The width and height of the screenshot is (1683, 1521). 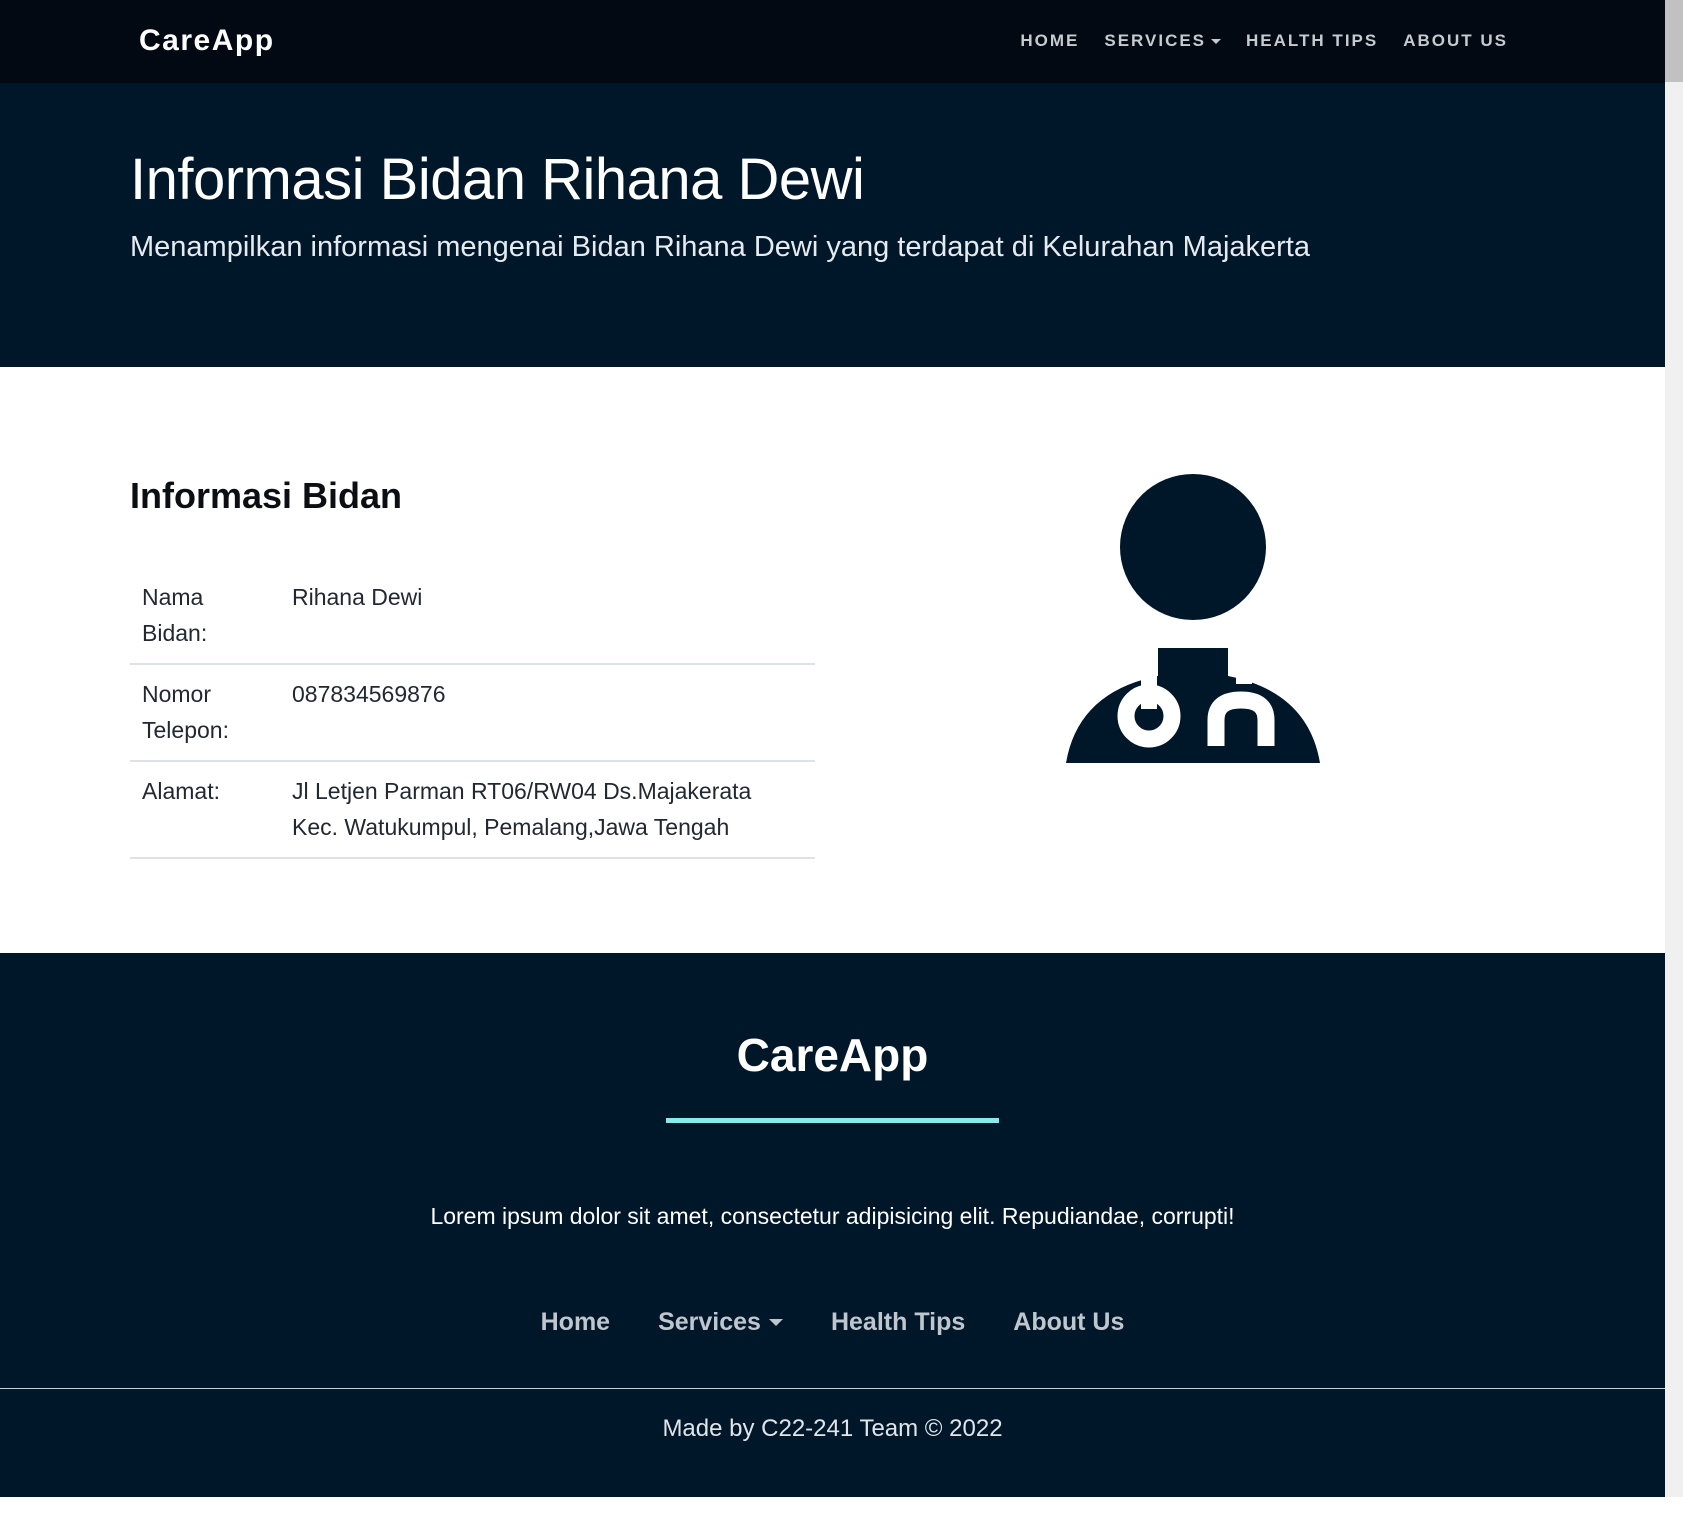 I want to click on footer-brand: CareApp, so click(x=832, y=1055).